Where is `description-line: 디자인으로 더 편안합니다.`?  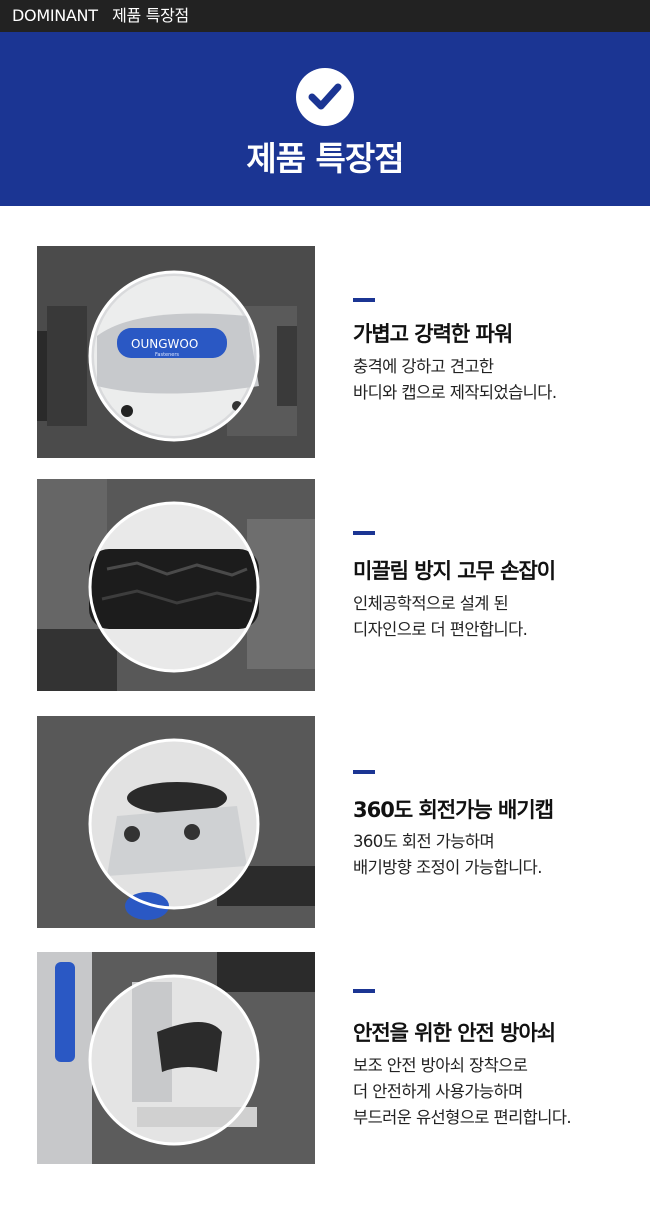
description-line: 디자인으로 더 편안합니다. is located at coordinates (440, 629).